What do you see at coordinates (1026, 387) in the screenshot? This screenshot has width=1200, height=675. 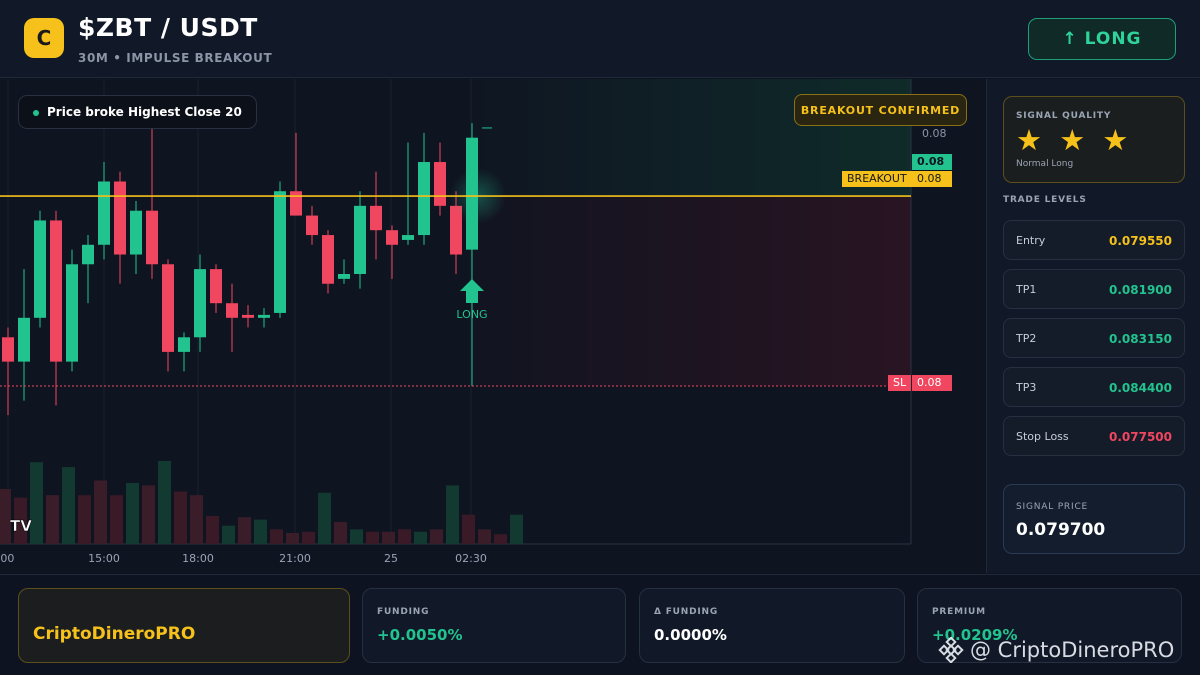 I see `level-label: TP3` at bounding box center [1026, 387].